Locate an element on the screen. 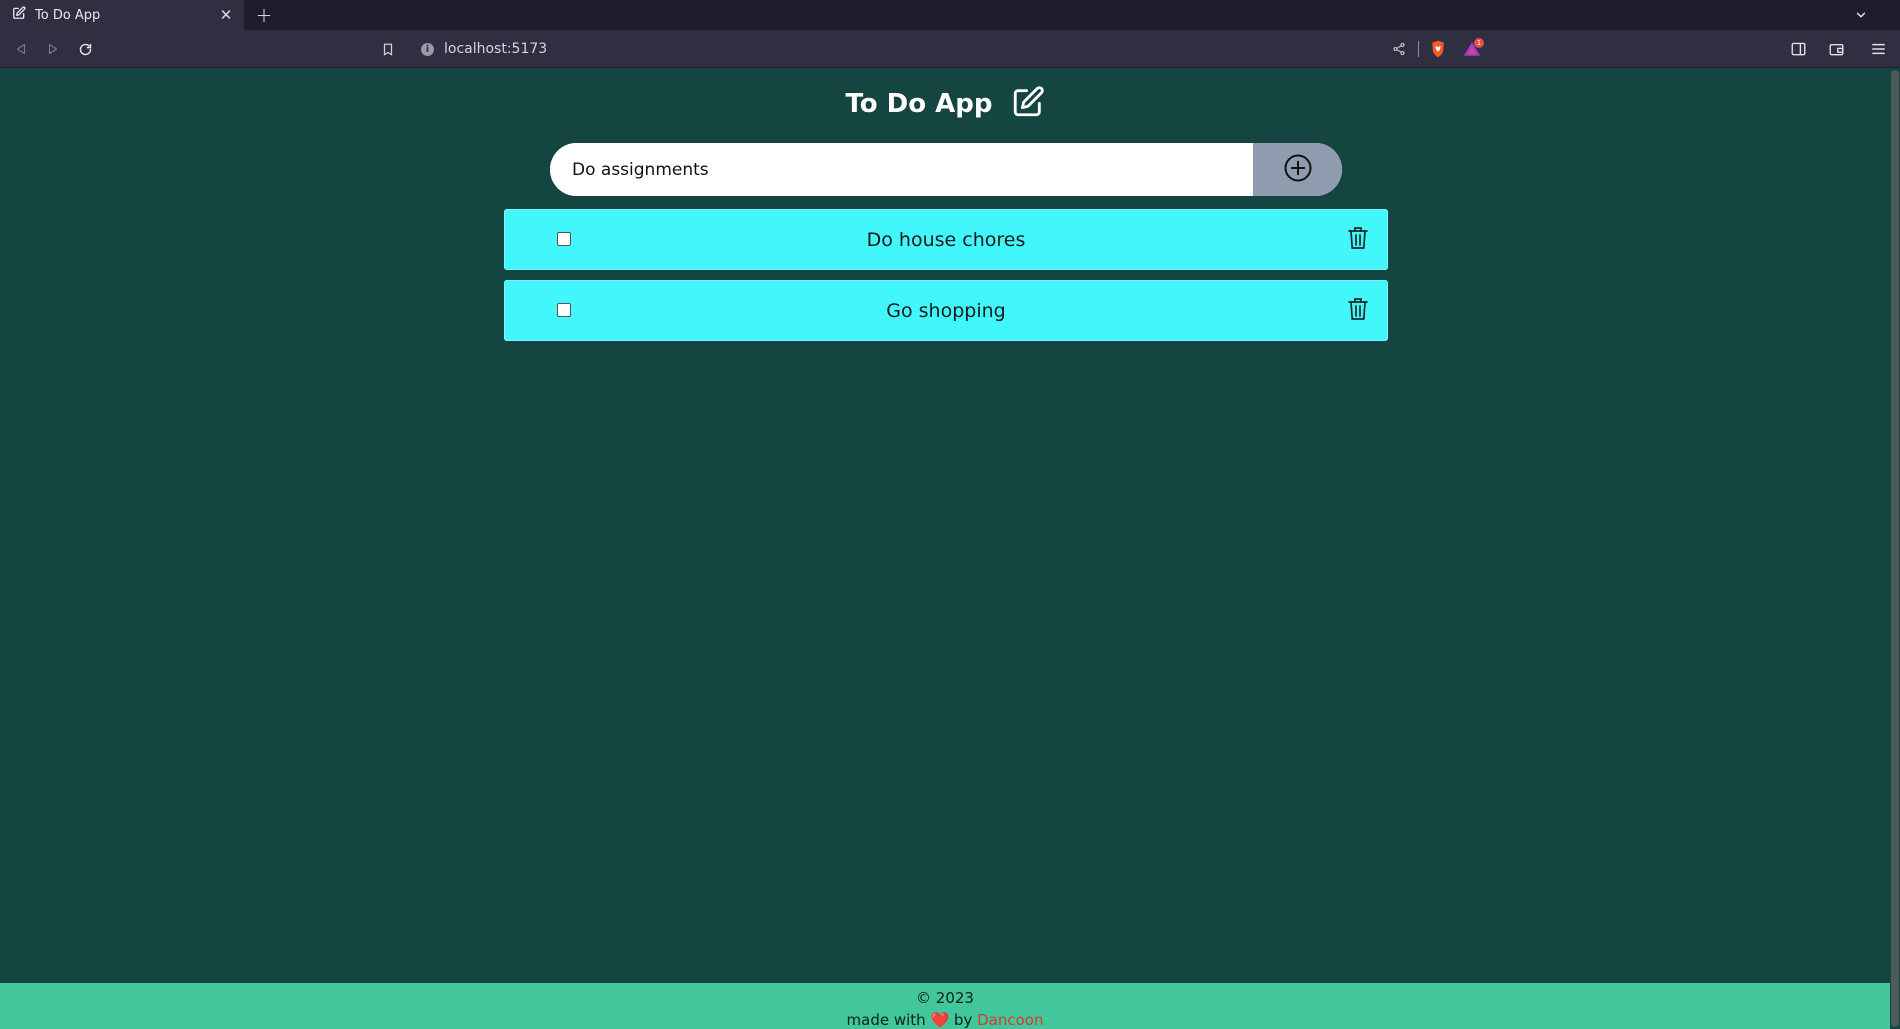  todo-text: Go shopping is located at coordinates (946, 310).